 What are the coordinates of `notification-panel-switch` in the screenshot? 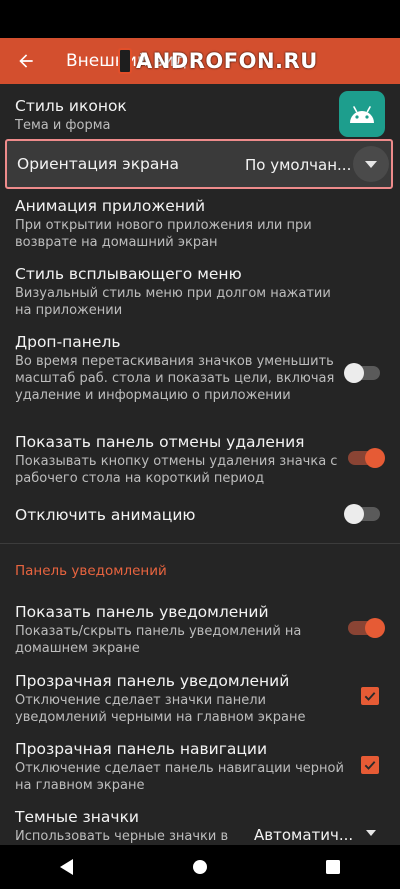 It's located at (366, 628).